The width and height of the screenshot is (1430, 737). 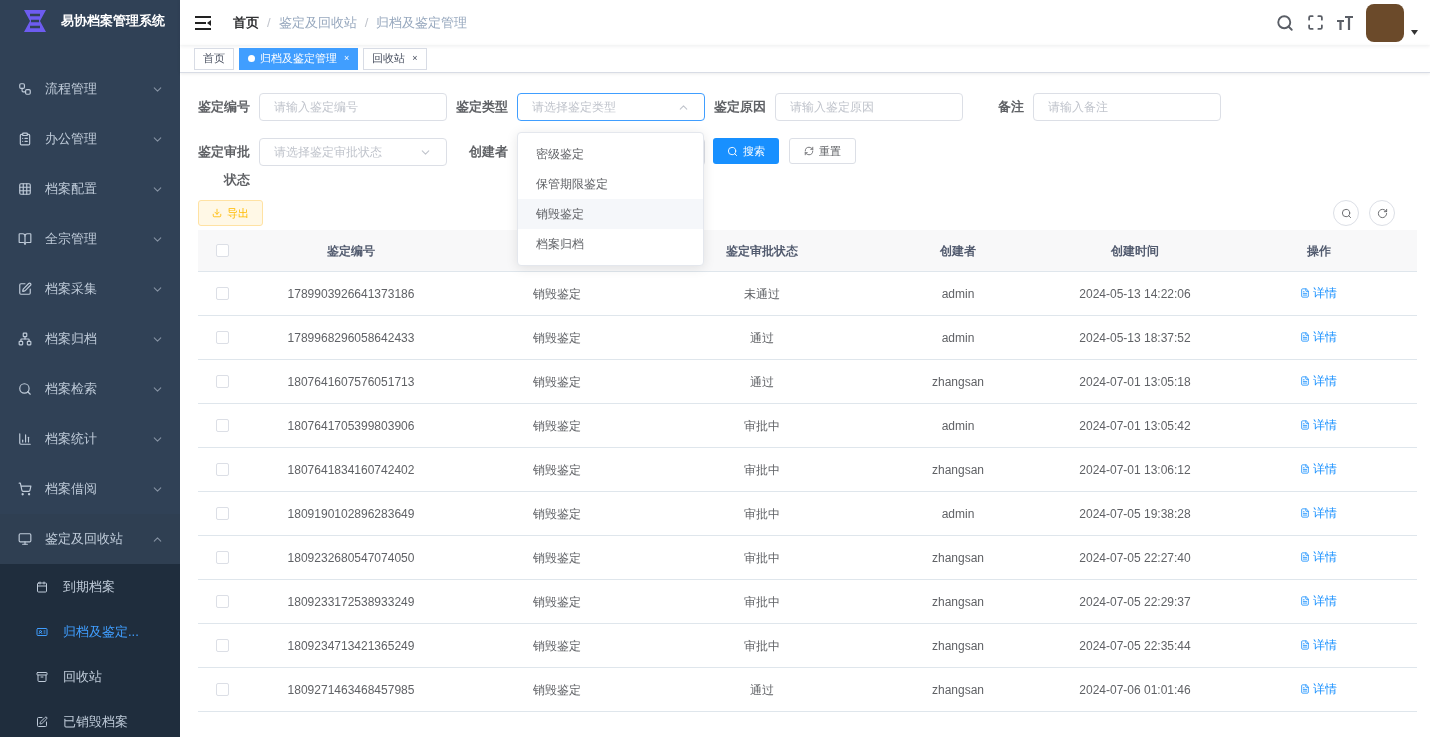 I want to click on table-cell: 1809232680547074050, so click(x=351, y=557).